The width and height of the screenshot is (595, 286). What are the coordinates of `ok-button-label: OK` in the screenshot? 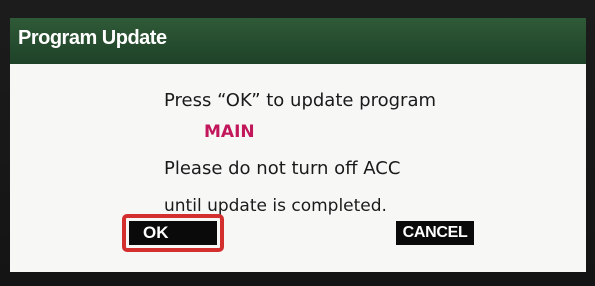 It's located at (173, 233).